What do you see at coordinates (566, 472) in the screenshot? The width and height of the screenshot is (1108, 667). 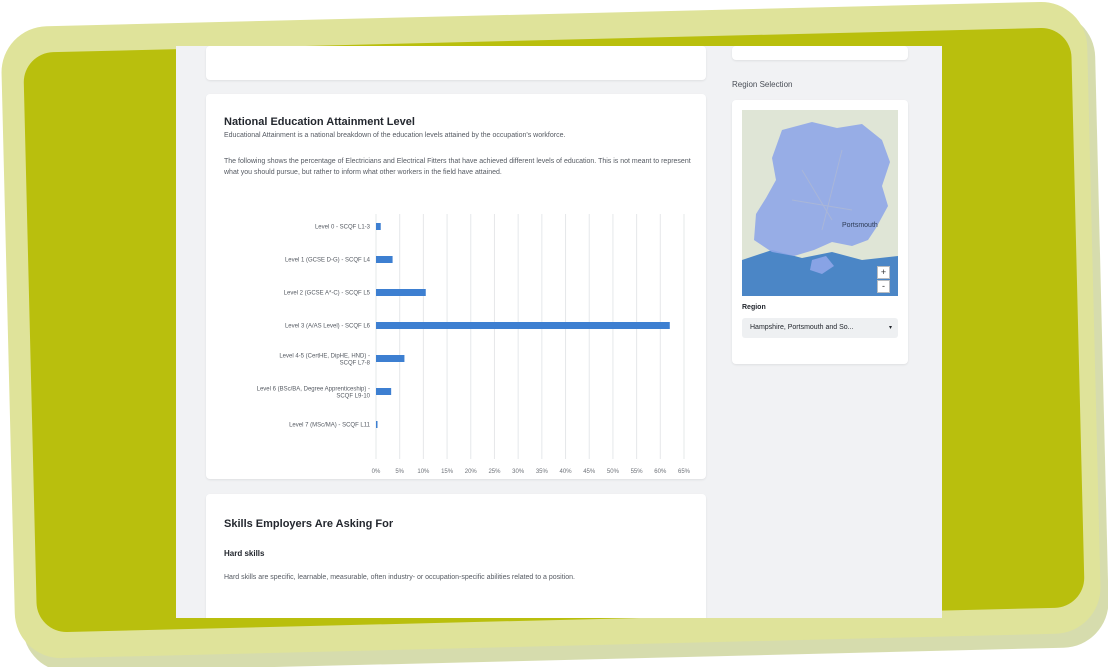 I see `x-tick-label: 40%` at bounding box center [566, 472].